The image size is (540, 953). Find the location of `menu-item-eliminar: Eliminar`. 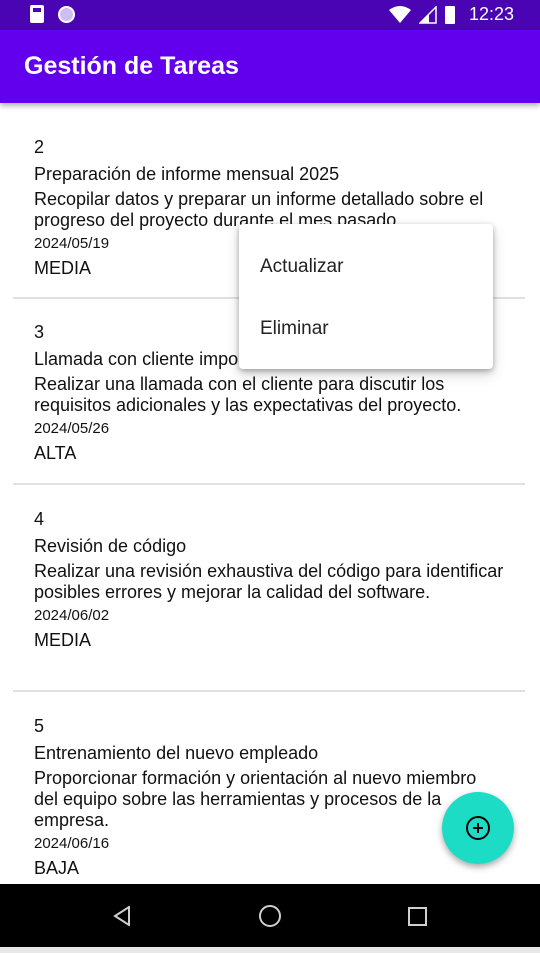

menu-item-eliminar: Eliminar is located at coordinates (294, 329).